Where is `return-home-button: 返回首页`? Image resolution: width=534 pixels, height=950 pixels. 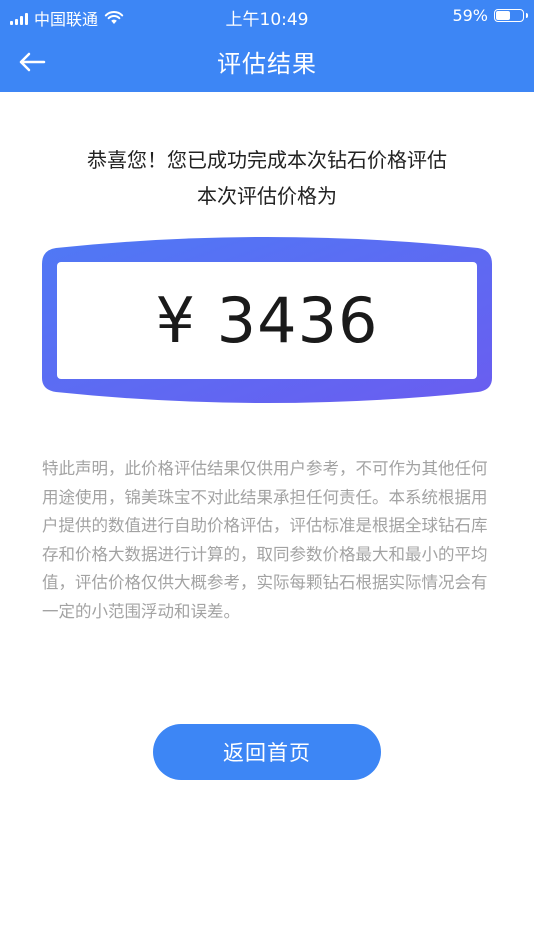 return-home-button: 返回首页 is located at coordinates (267, 752).